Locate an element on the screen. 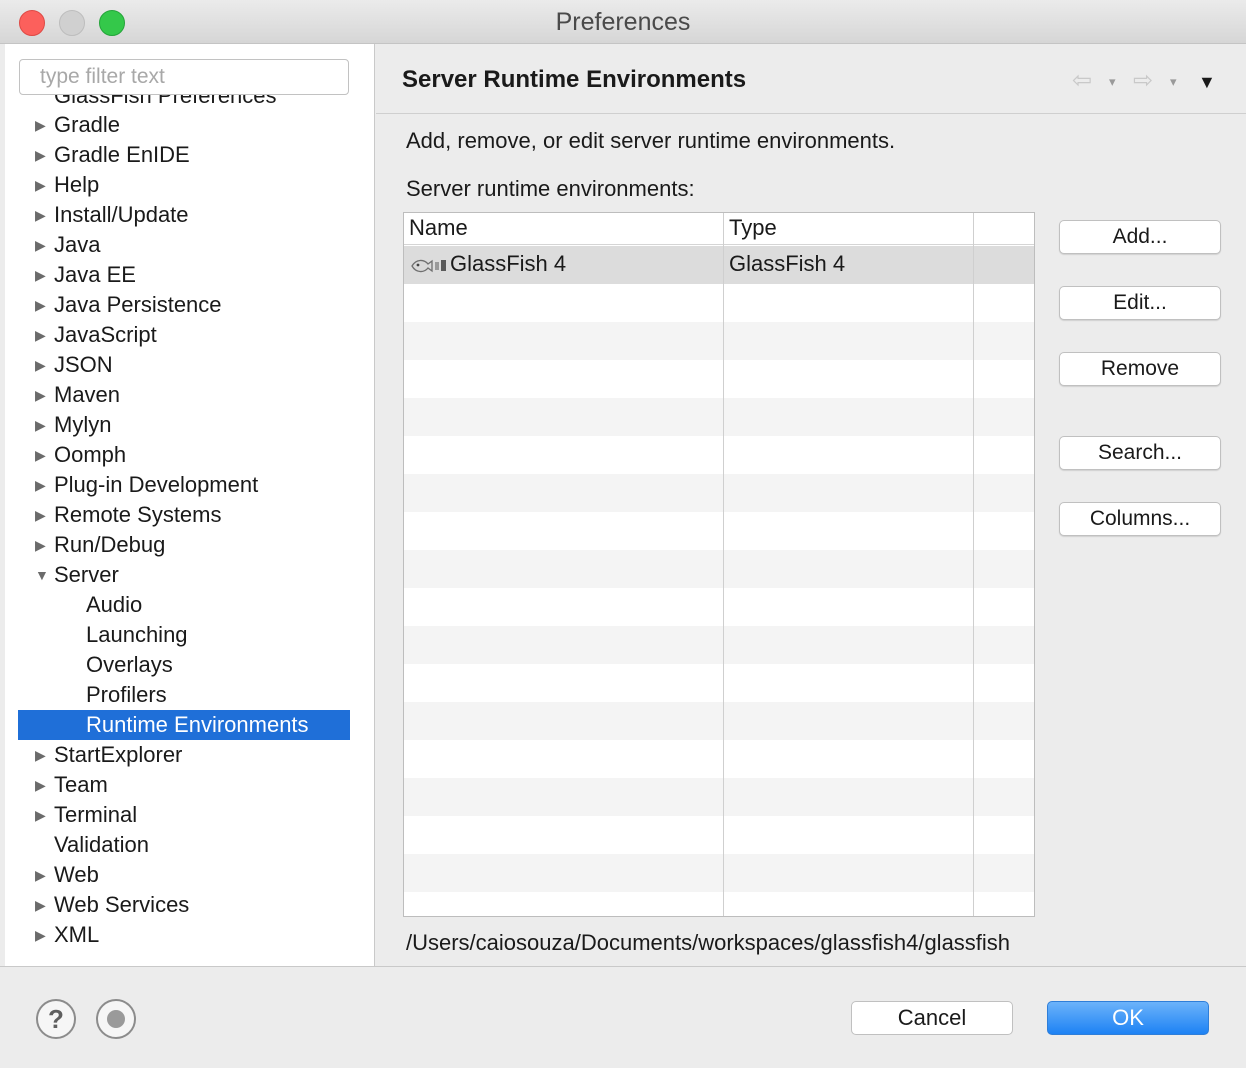 The height and width of the screenshot is (1068, 1246). tree-item-install-update: ▶ Install/Update is located at coordinates (189, 215).